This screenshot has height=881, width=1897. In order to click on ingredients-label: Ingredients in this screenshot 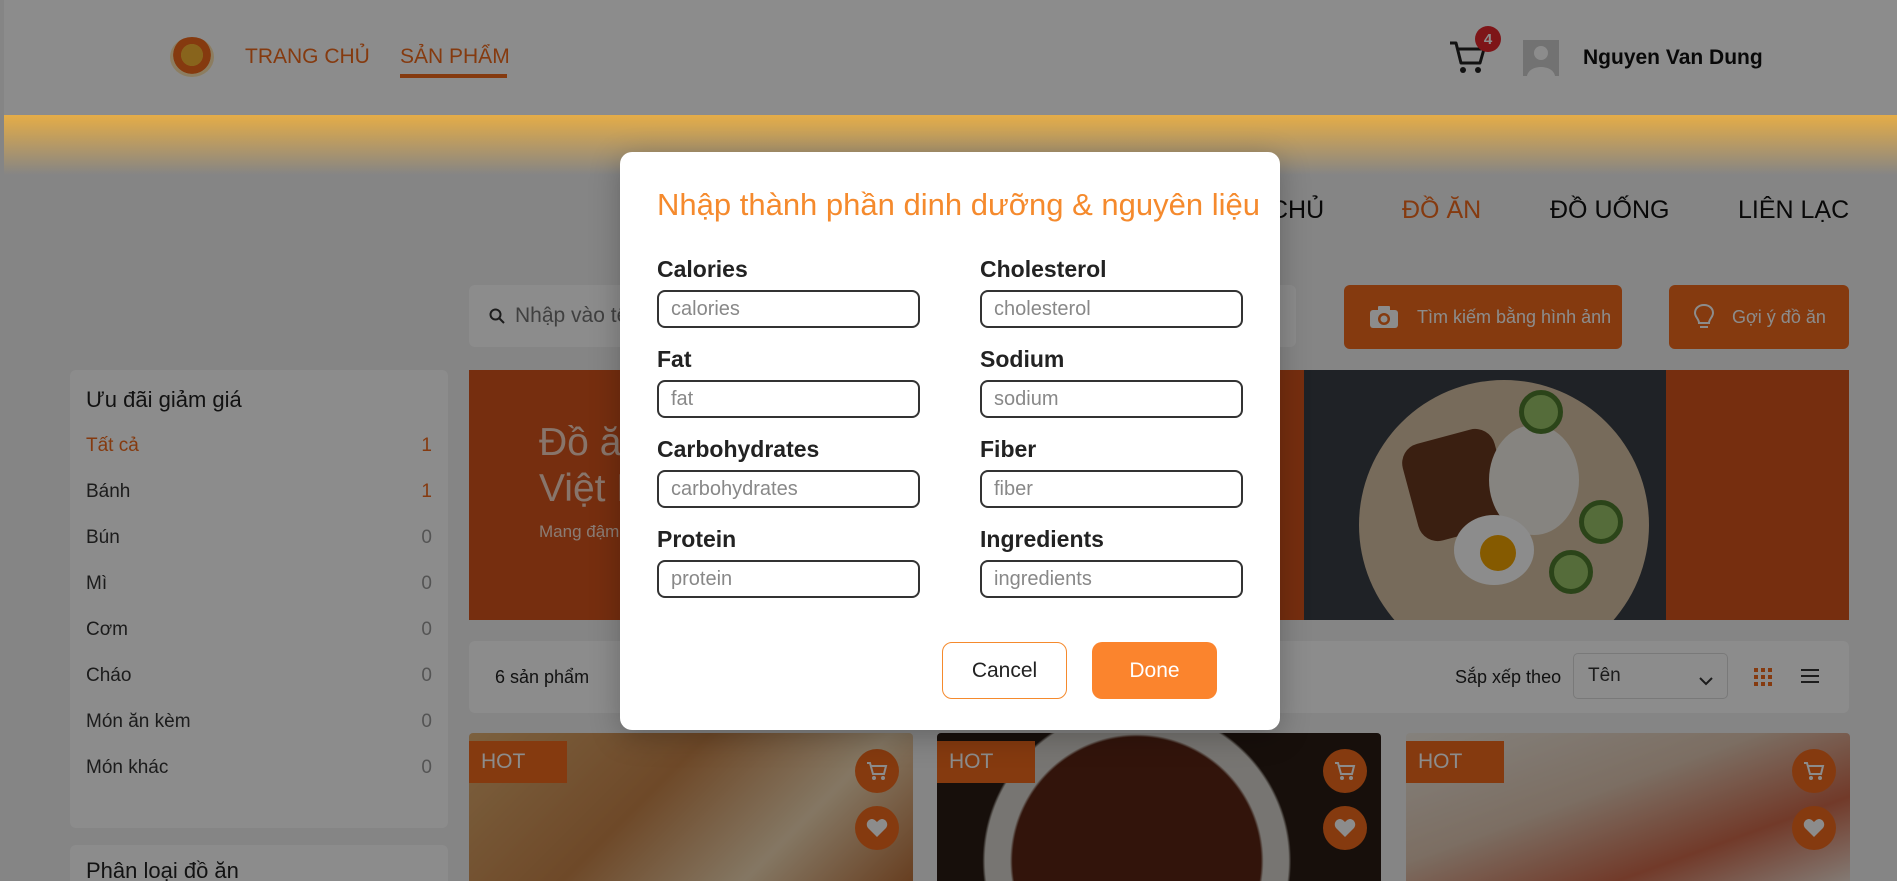, I will do `click(1042, 539)`.